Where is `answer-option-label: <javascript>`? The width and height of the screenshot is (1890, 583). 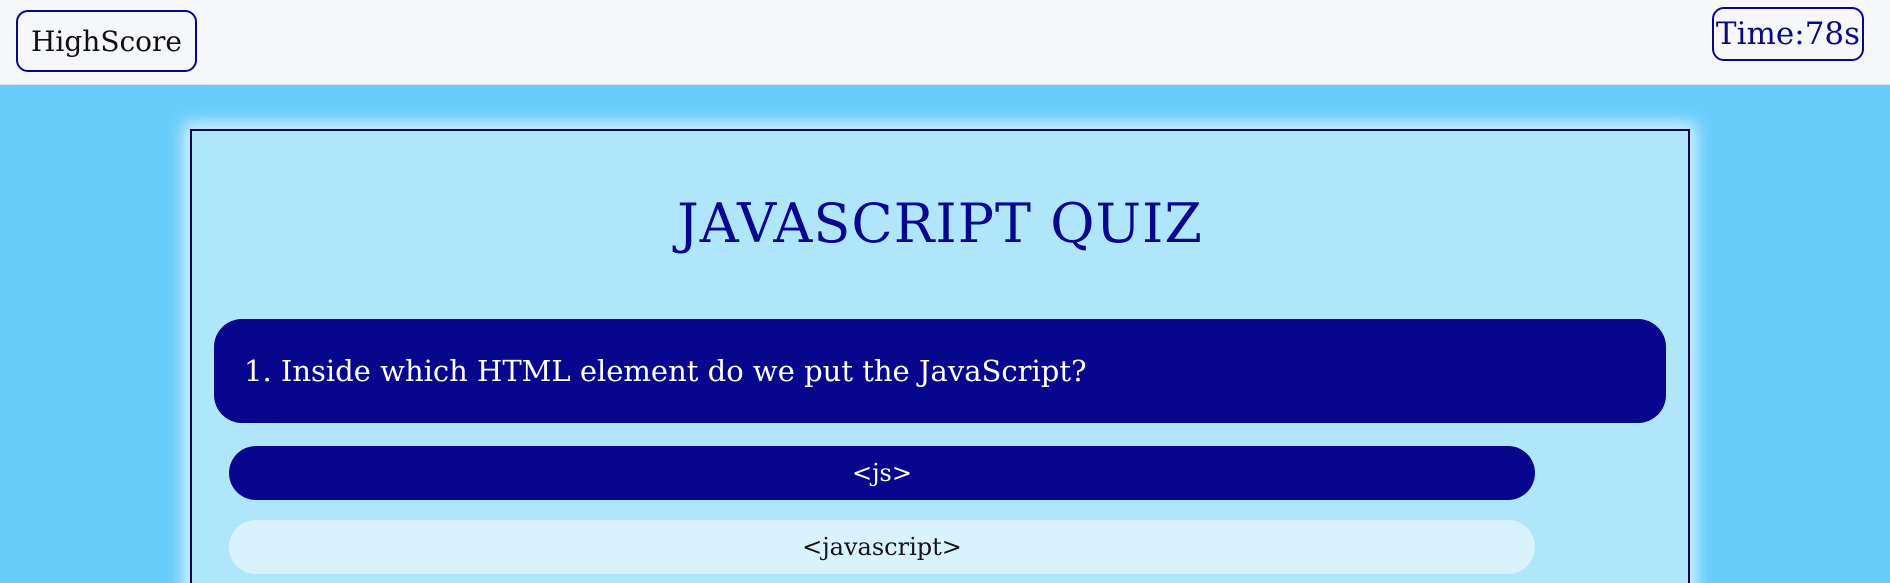
answer-option-label: <javascript> is located at coordinates (882, 547).